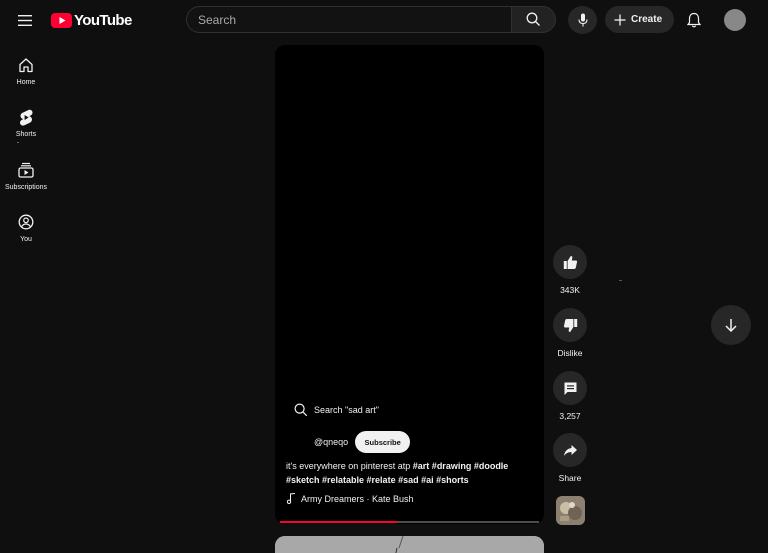 The width and height of the screenshot is (768, 553). Describe the element at coordinates (620, 19) in the screenshot. I see `plus-icon` at that location.